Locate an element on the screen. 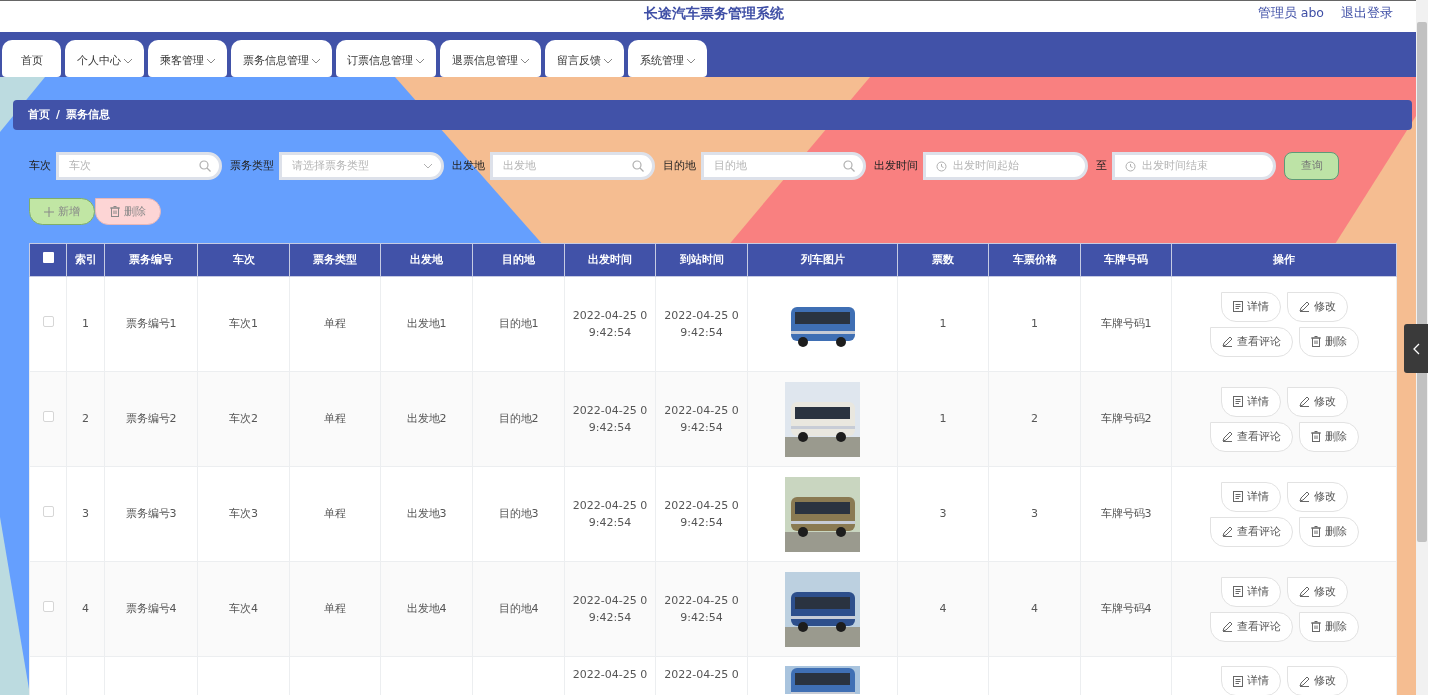 Image resolution: width=1440 pixels, height=695 pixels. filter-label: 出发时间 is located at coordinates (896, 166).